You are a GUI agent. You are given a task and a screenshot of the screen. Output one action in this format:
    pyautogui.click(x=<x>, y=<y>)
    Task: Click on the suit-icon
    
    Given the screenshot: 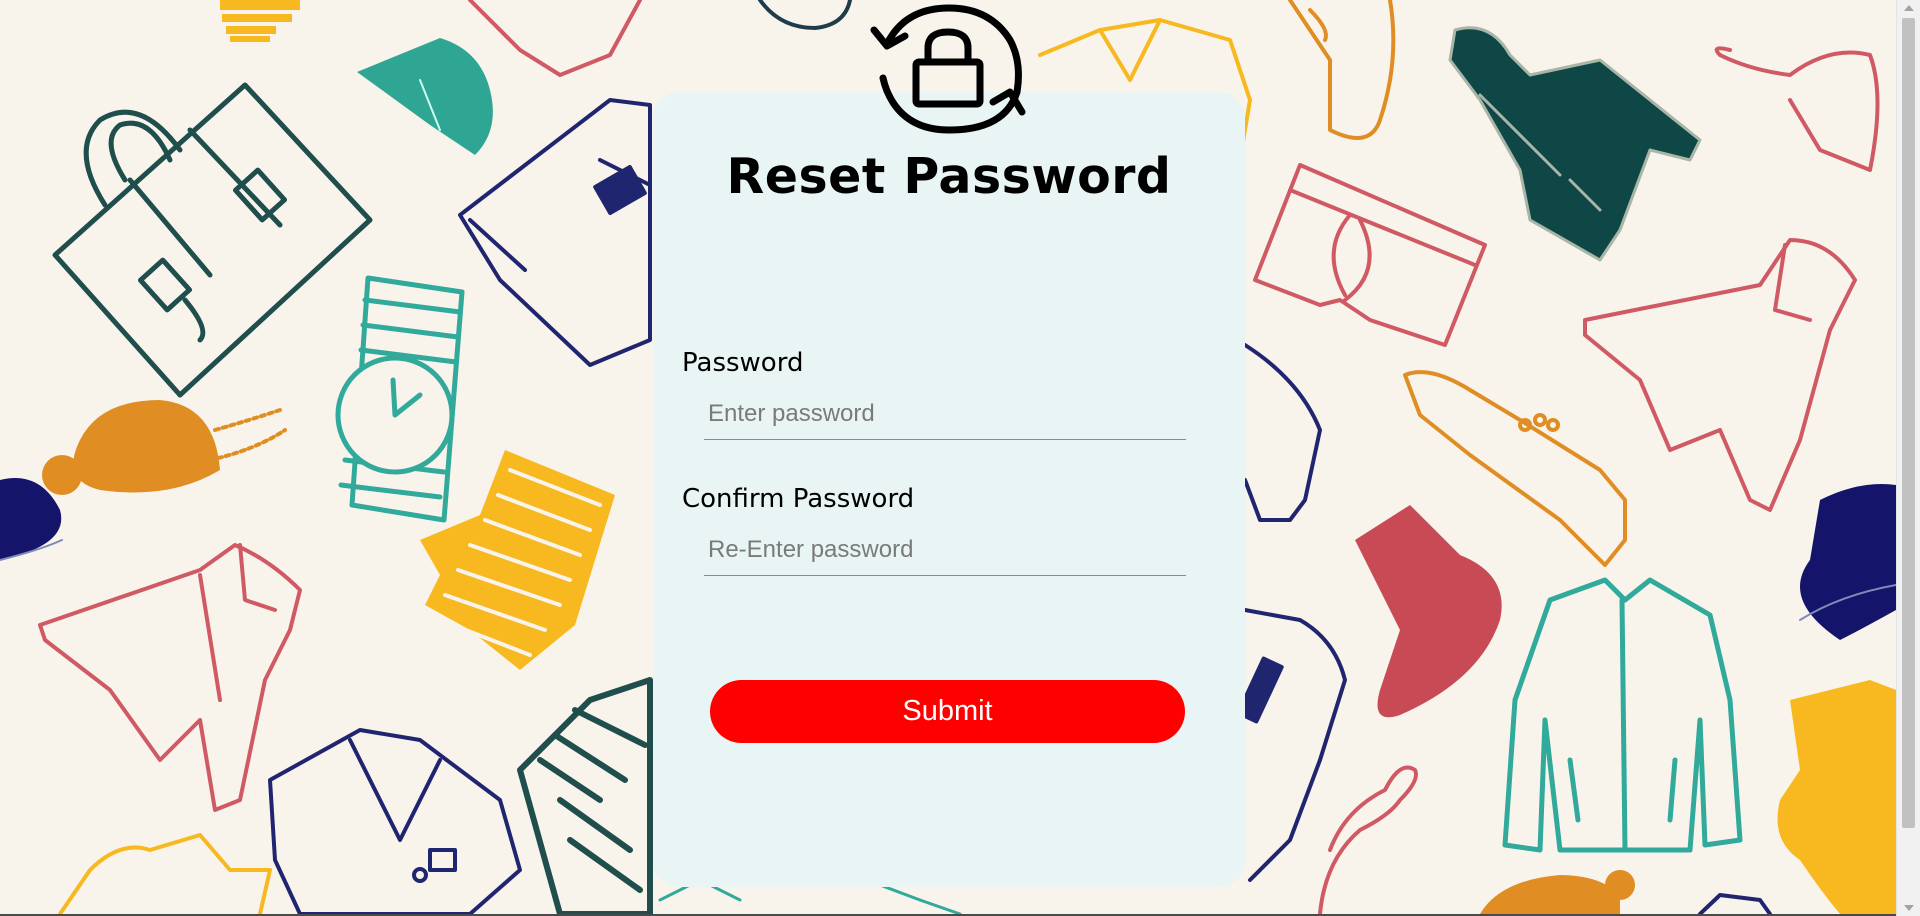 What is the action you would take?
    pyautogui.click(x=555, y=232)
    